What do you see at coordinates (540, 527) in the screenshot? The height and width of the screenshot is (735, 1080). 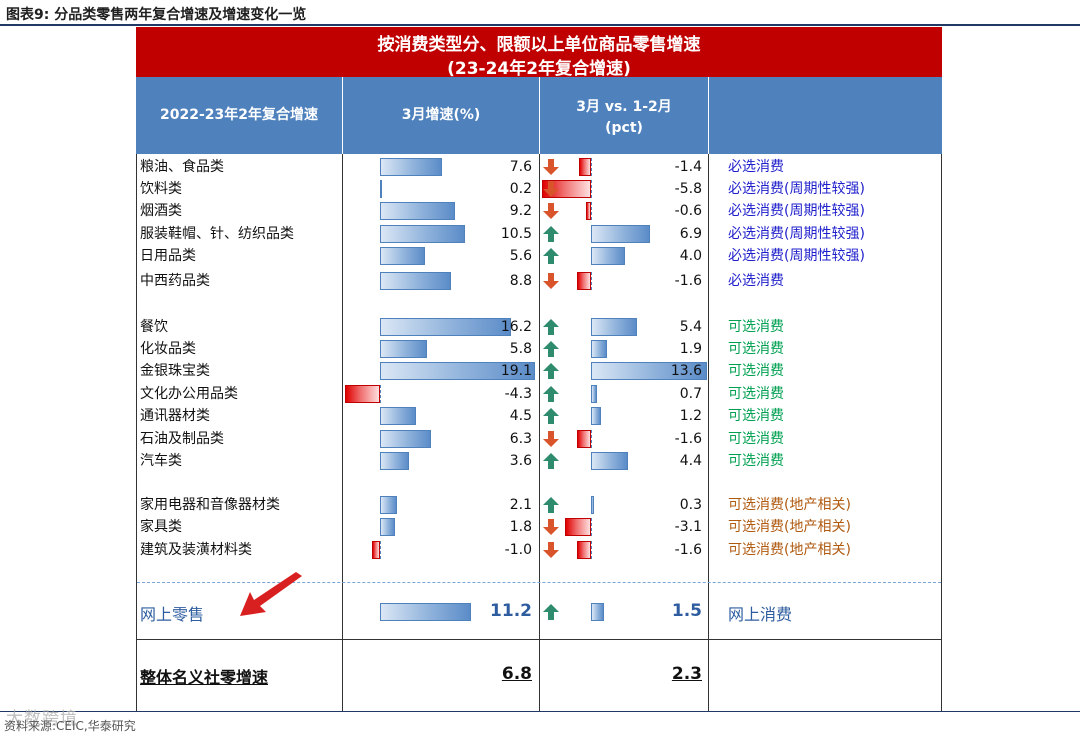 I see `table-row: 家具类 1.8 -3.1 可选消费(地产相关)` at bounding box center [540, 527].